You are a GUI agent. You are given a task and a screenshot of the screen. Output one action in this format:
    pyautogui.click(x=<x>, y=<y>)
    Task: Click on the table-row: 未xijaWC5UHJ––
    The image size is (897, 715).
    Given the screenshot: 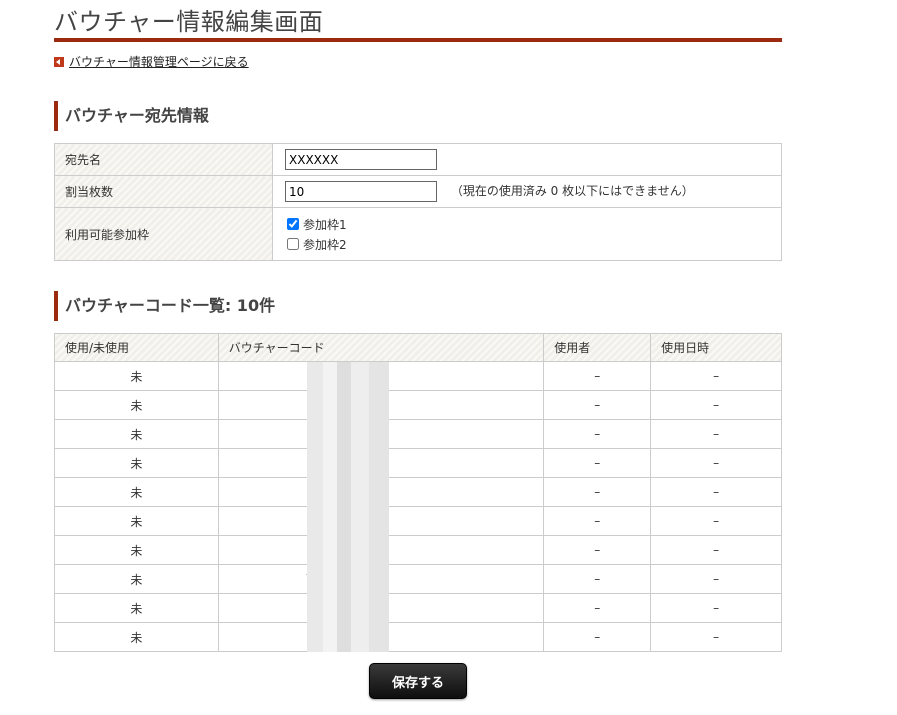 What is the action you would take?
    pyautogui.click(x=418, y=521)
    